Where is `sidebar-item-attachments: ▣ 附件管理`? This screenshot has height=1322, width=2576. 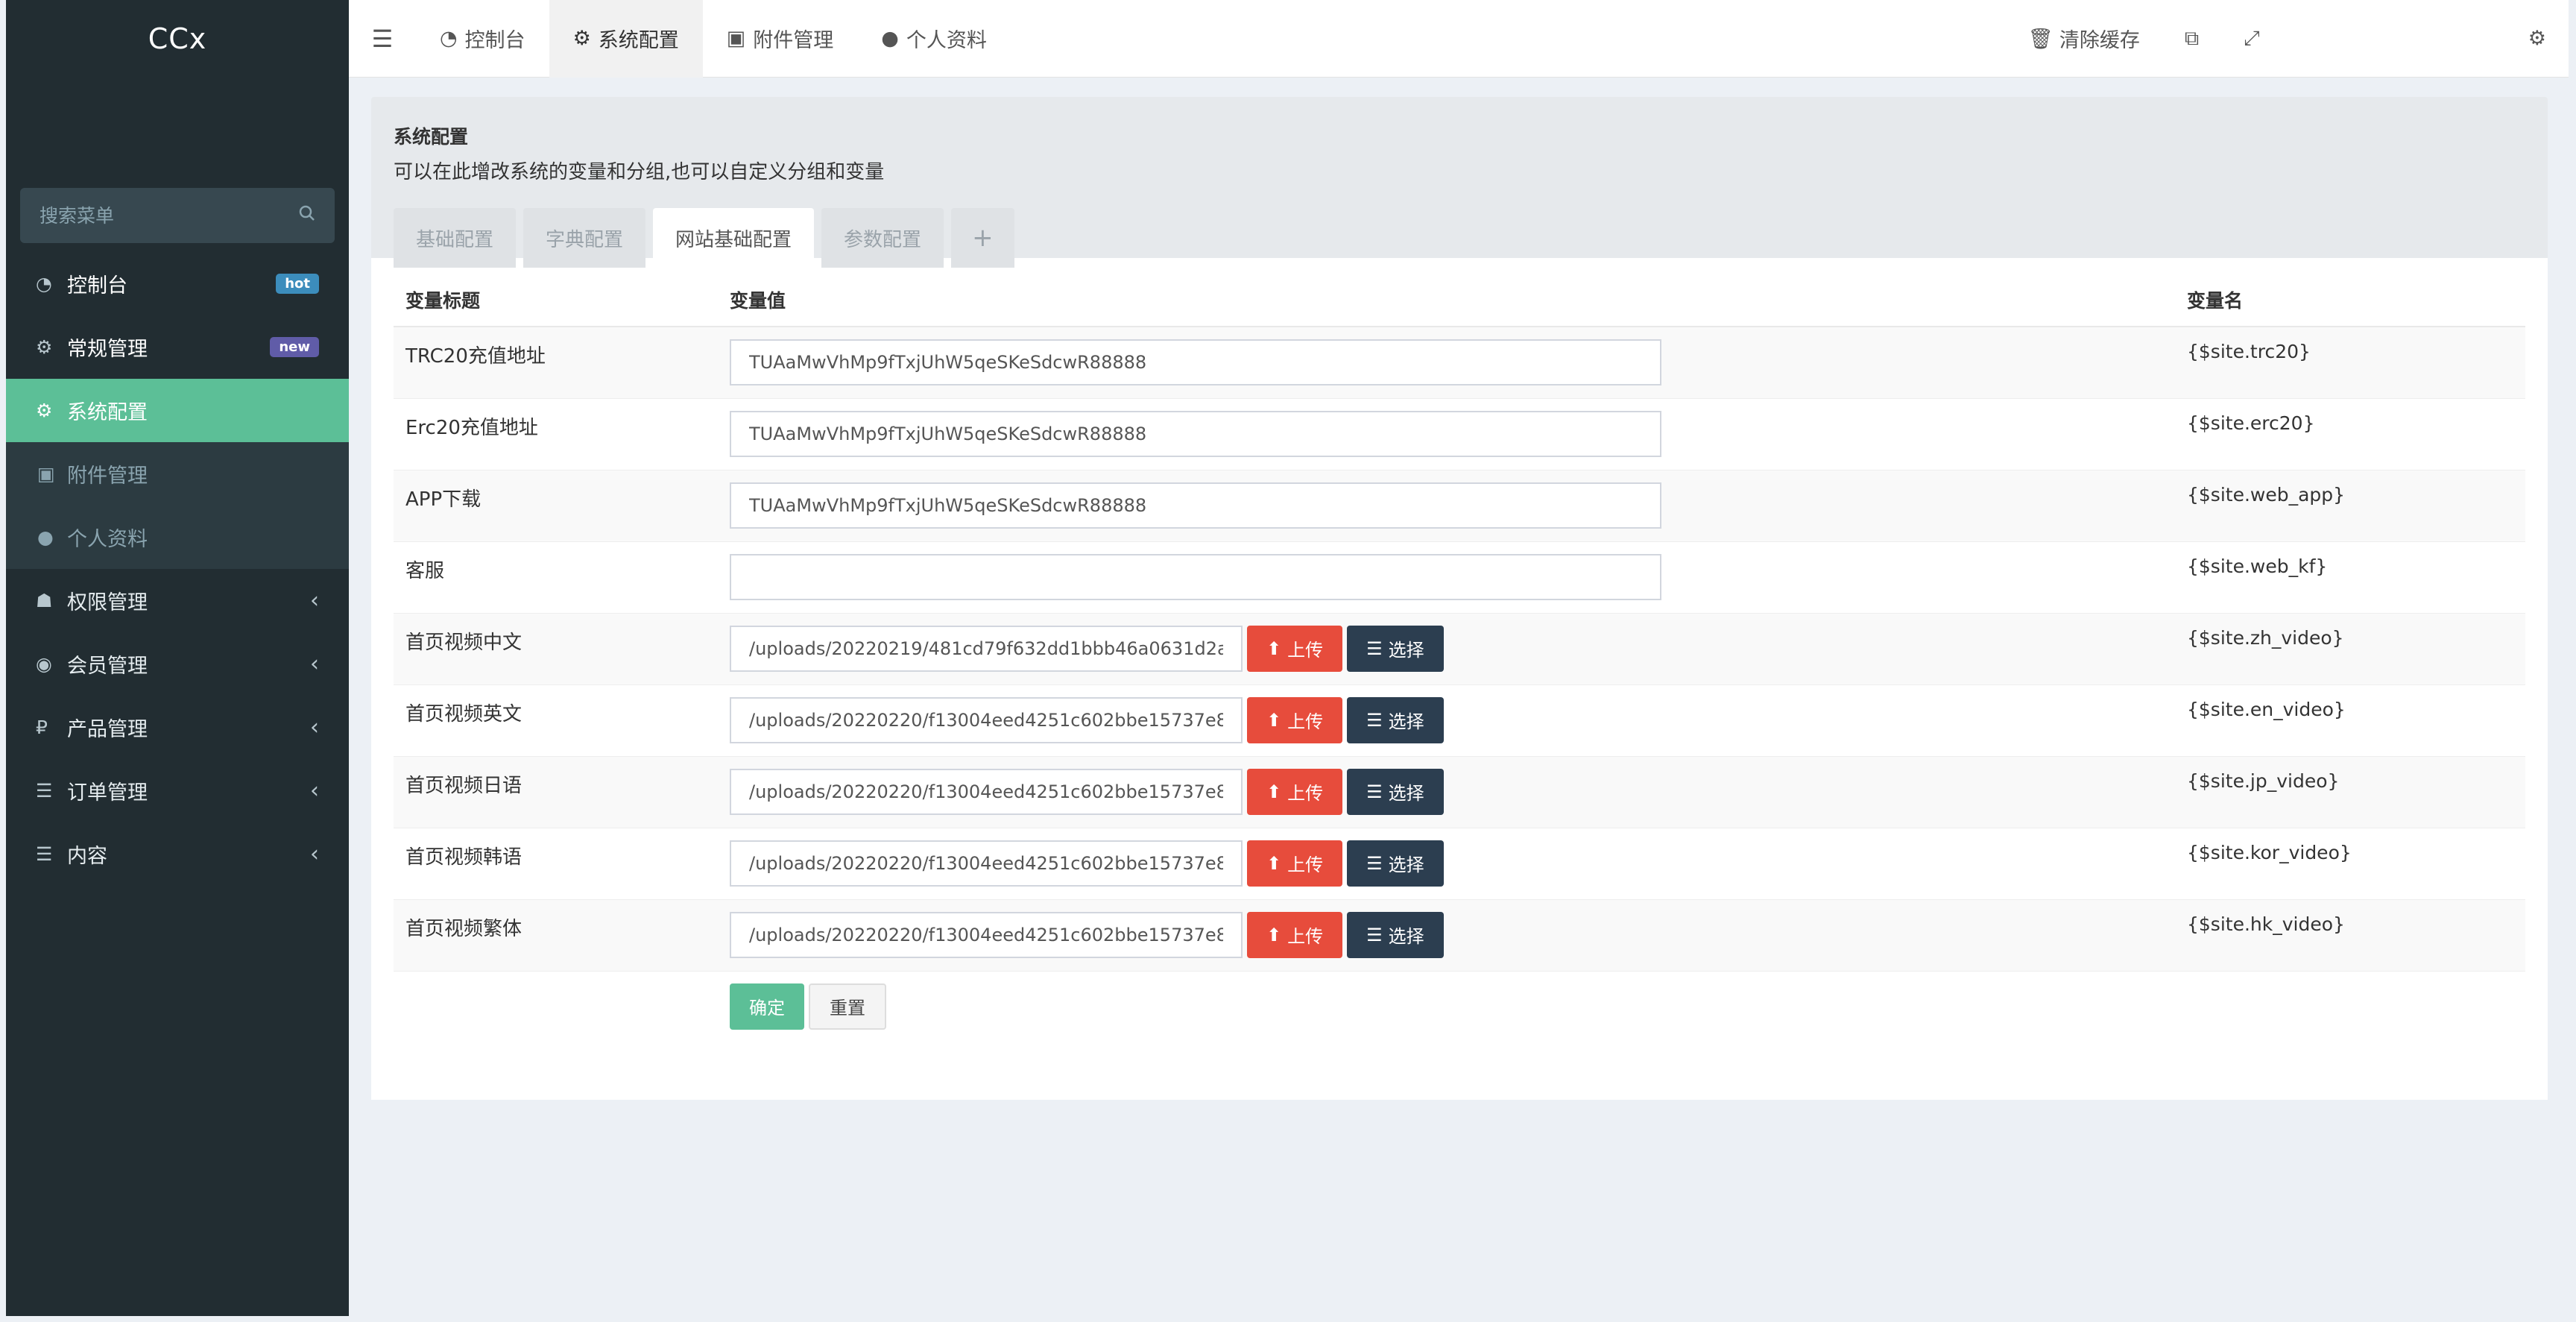 sidebar-item-attachments: ▣ 附件管理 is located at coordinates (177, 474).